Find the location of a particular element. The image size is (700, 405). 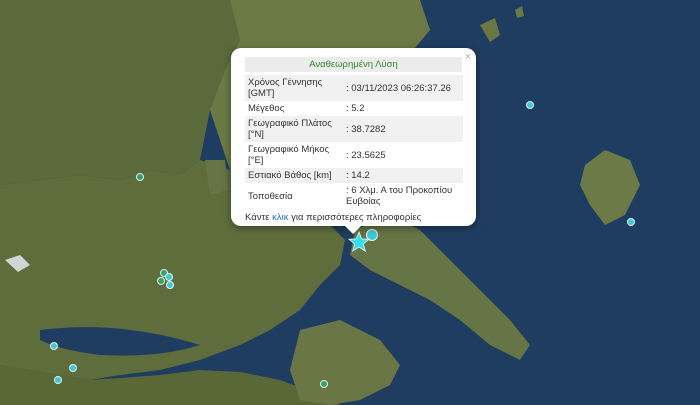

popup-title: Αναθεωρημένη Λύση is located at coordinates (353, 64).